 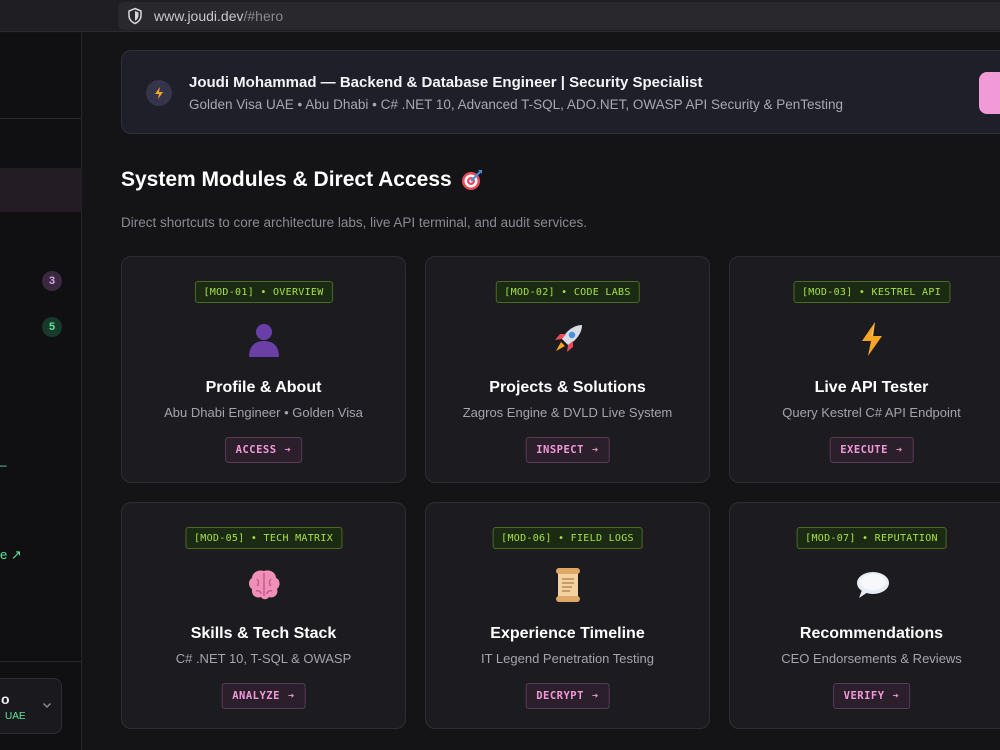 I want to click on sidebar-status-mark: –, so click(x=3, y=465).